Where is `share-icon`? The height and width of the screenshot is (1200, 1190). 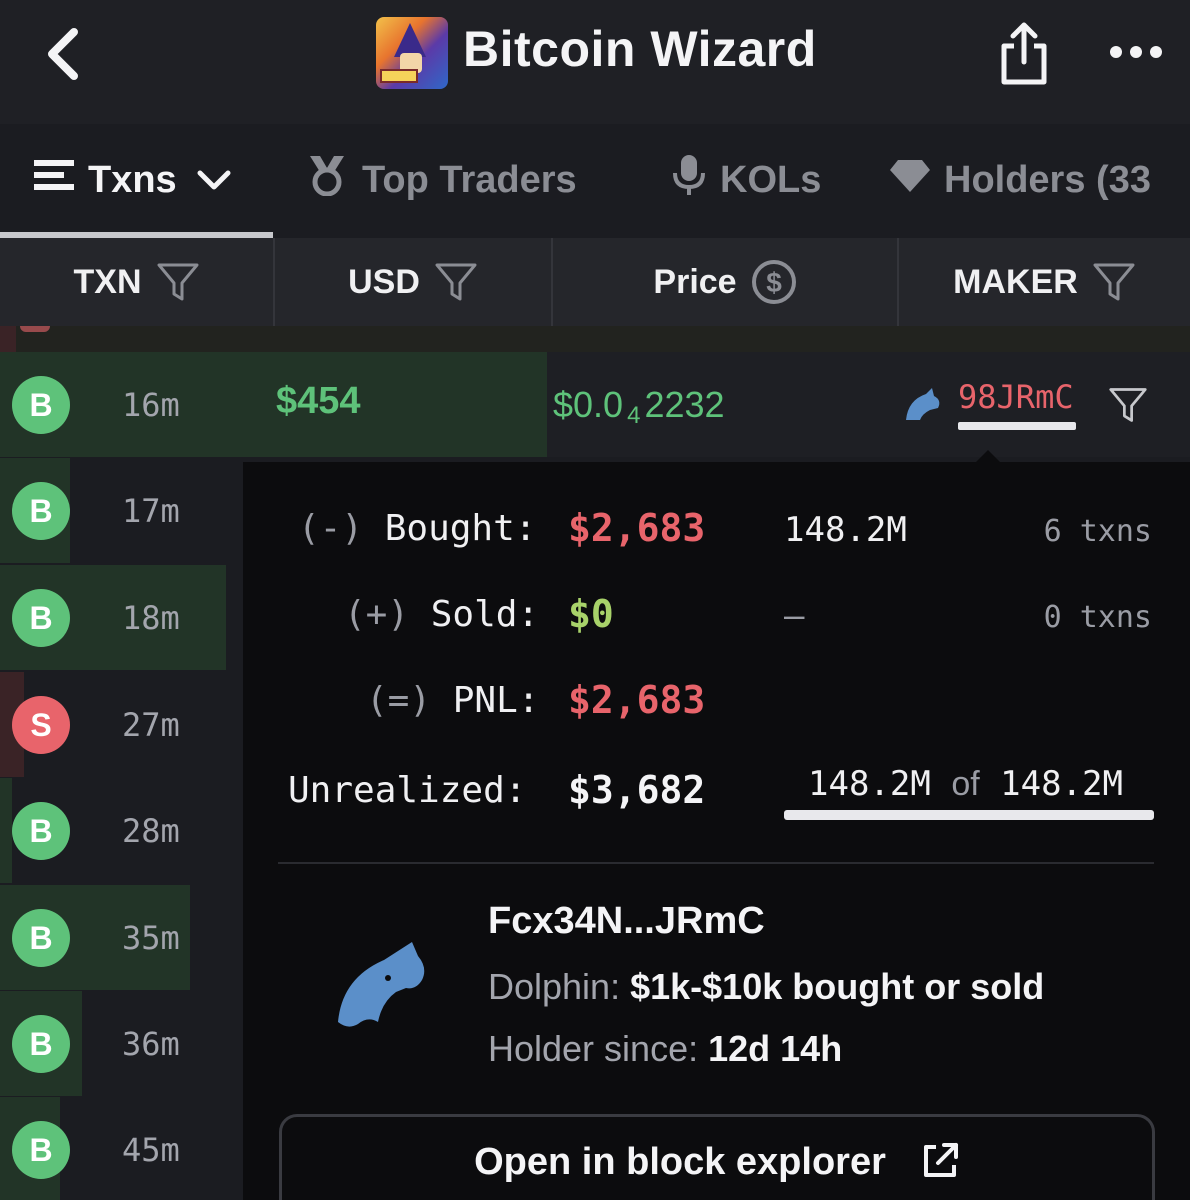
share-icon is located at coordinates (1024, 53).